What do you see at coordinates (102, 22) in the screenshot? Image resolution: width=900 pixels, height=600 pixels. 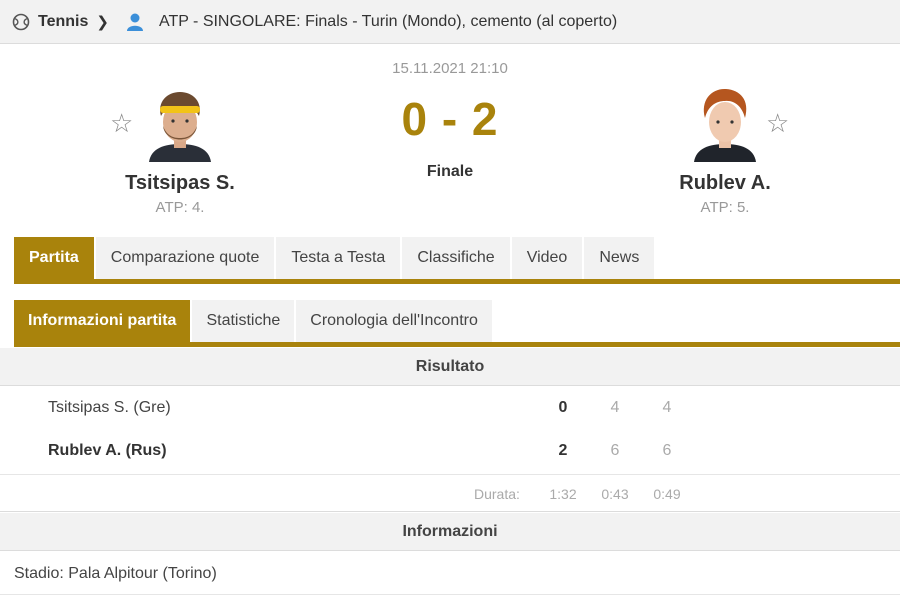 I see `chevron-right-icon: ❯` at bounding box center [102, 22].